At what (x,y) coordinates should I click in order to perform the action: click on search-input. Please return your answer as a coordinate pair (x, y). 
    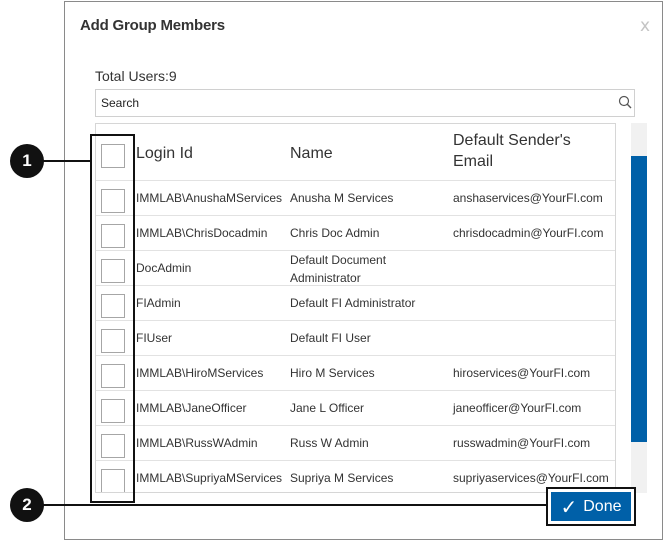
    Looking at the image, I should click on (356, 103).